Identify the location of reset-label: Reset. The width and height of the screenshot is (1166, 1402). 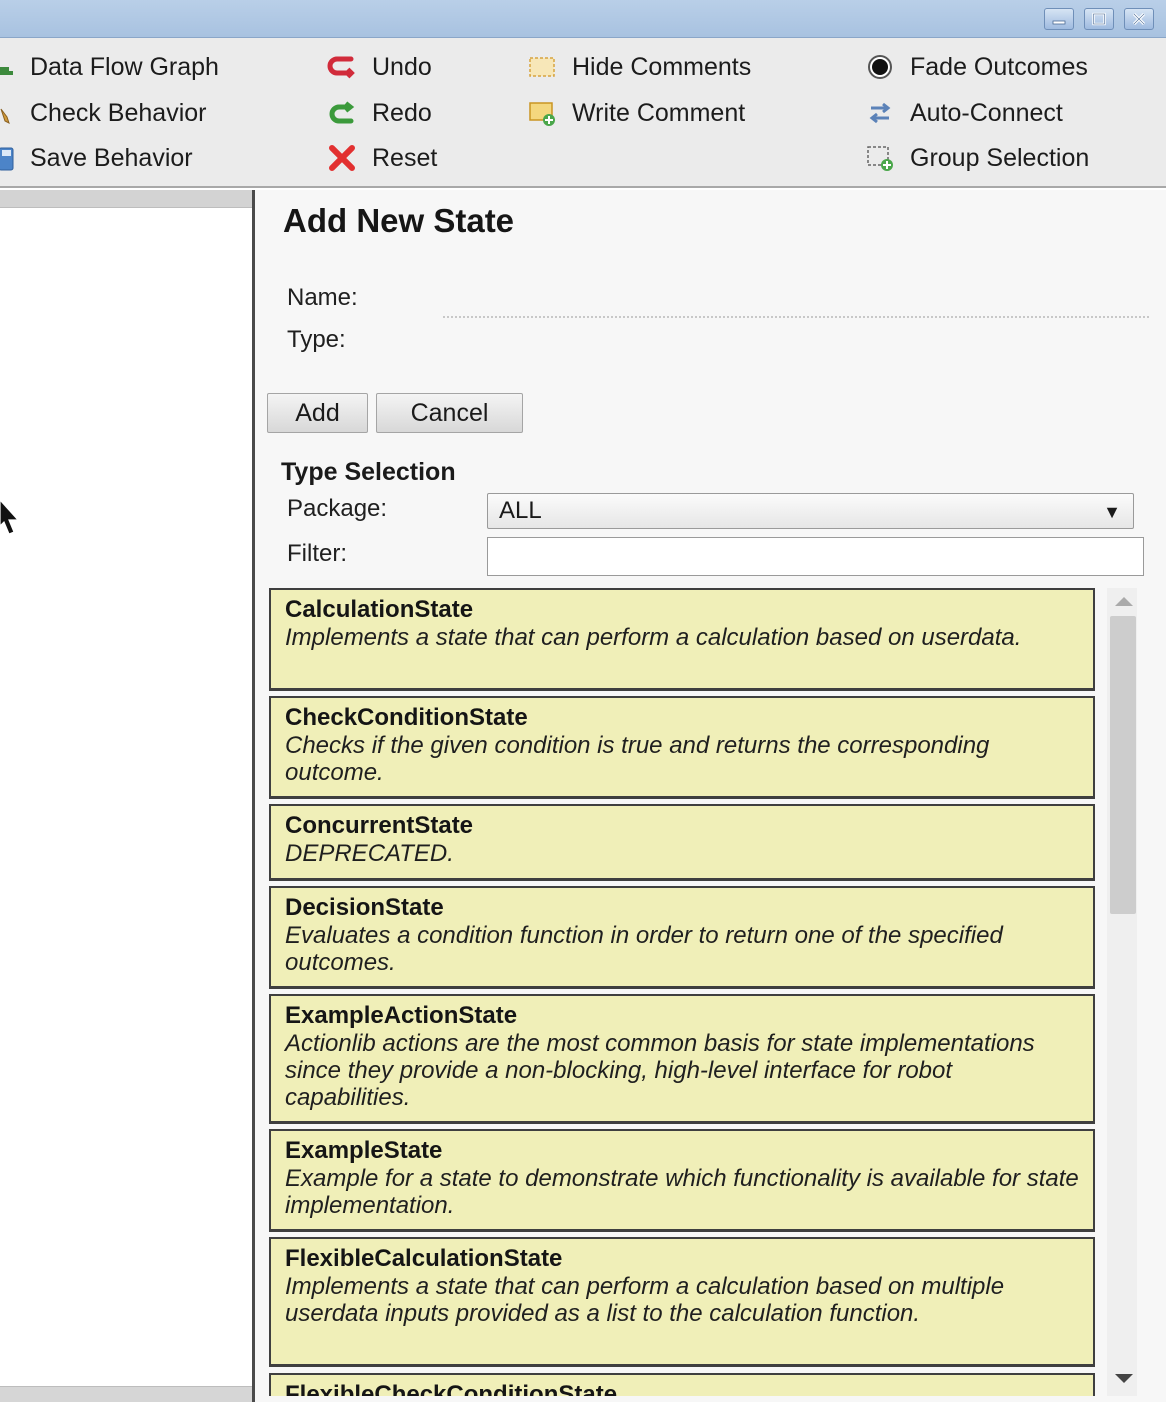
(405, 157).